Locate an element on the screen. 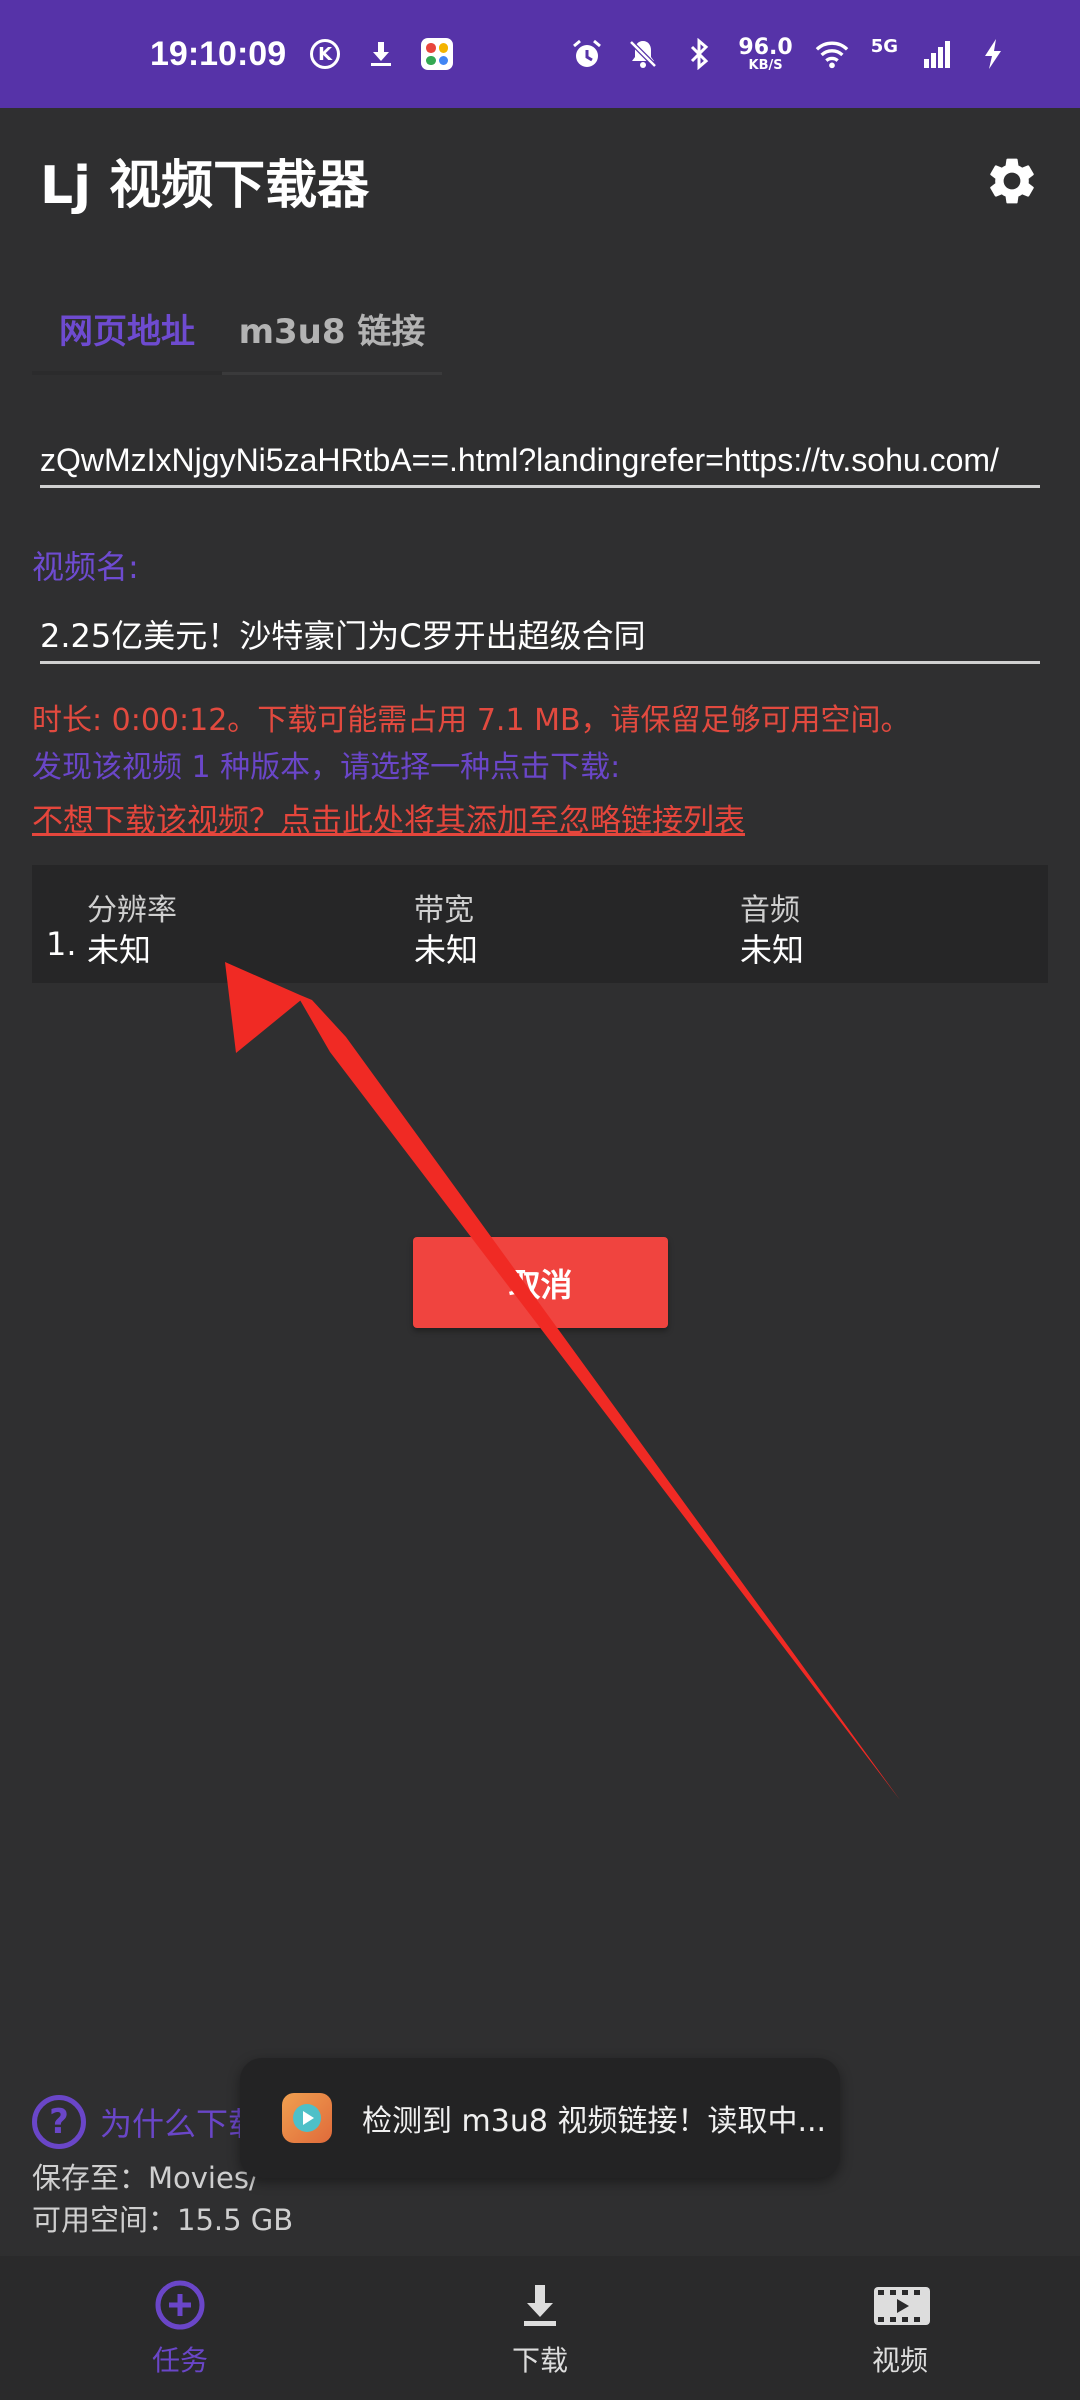 The width and height of the screenshot is (1080, 2400). k-icon: K is located at coordinates (325, 54).